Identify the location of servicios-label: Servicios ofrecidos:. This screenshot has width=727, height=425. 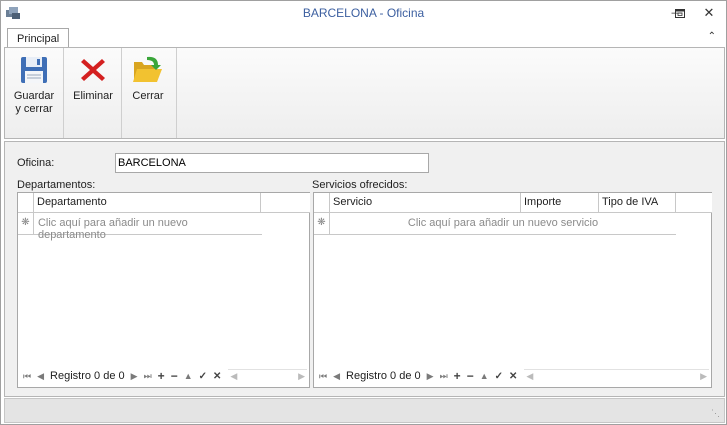
(360, 185).